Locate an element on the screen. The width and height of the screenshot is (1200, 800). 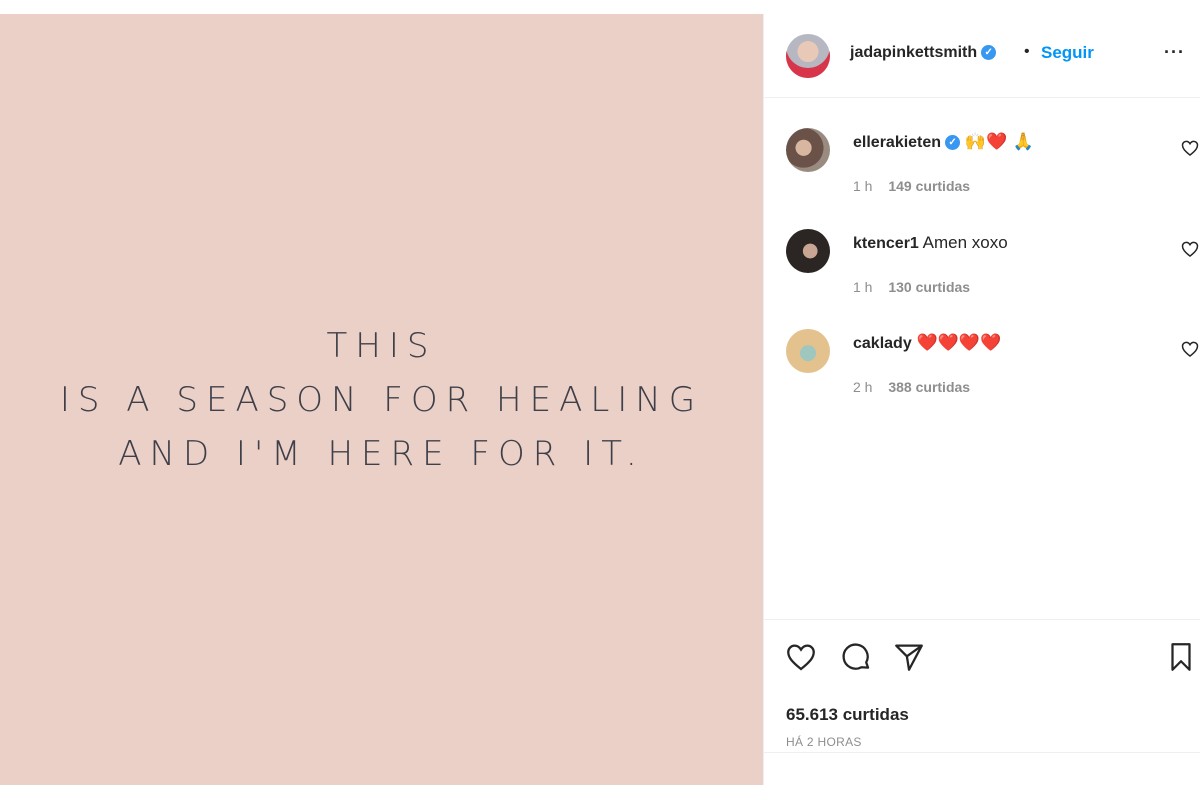
quote-line-3: AND I'M HERE FOR IT. is located at coordinates (381, 453).